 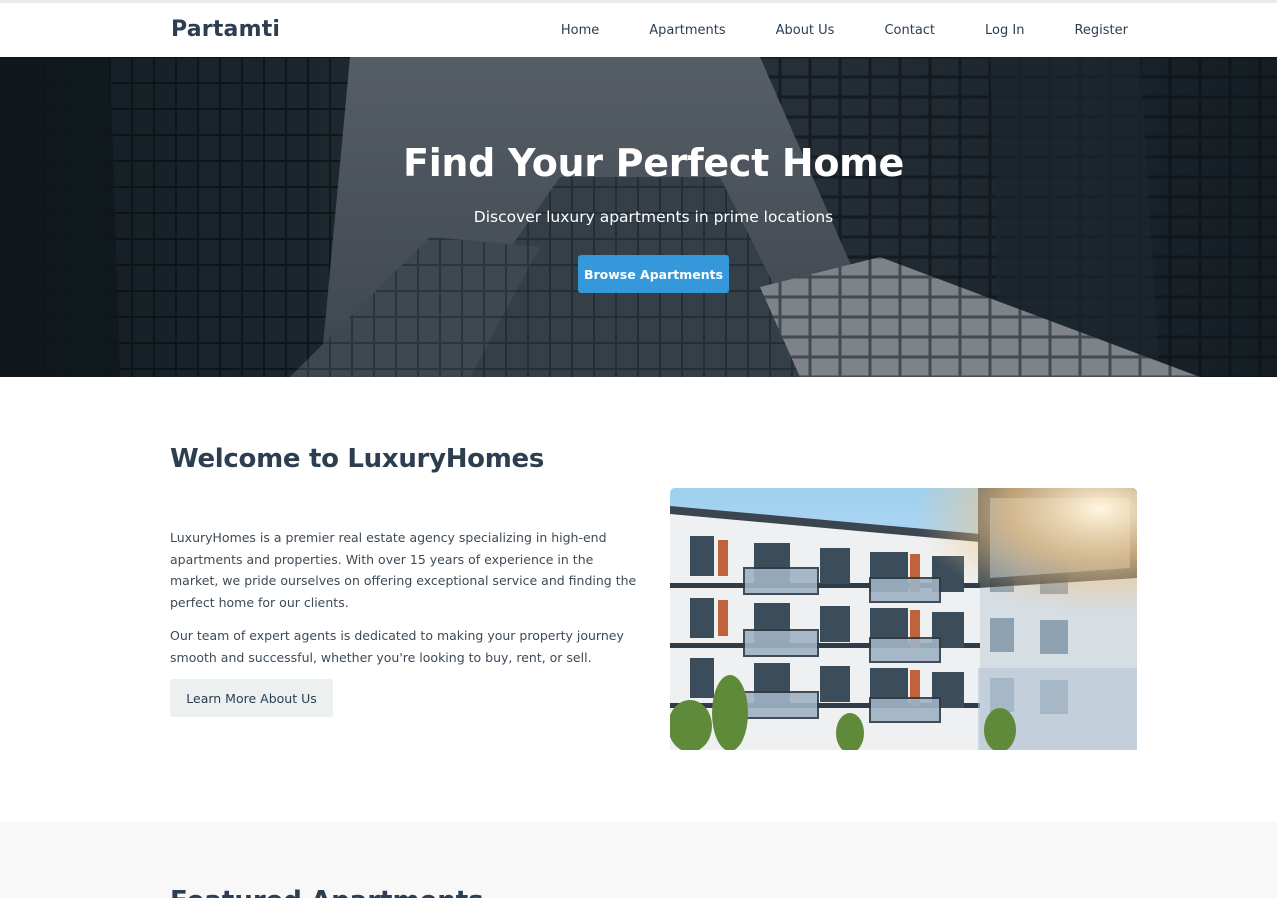 I want to click on nav-apartments: Apartments, so click(x=687, y=30).